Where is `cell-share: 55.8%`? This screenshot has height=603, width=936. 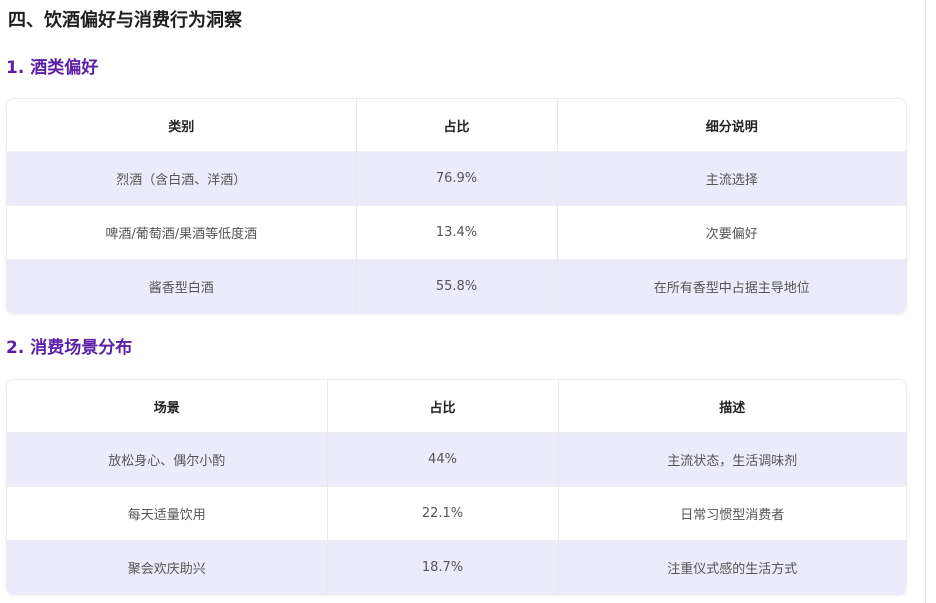 cell-share: 55.8% is located at coordinates (457, 286).